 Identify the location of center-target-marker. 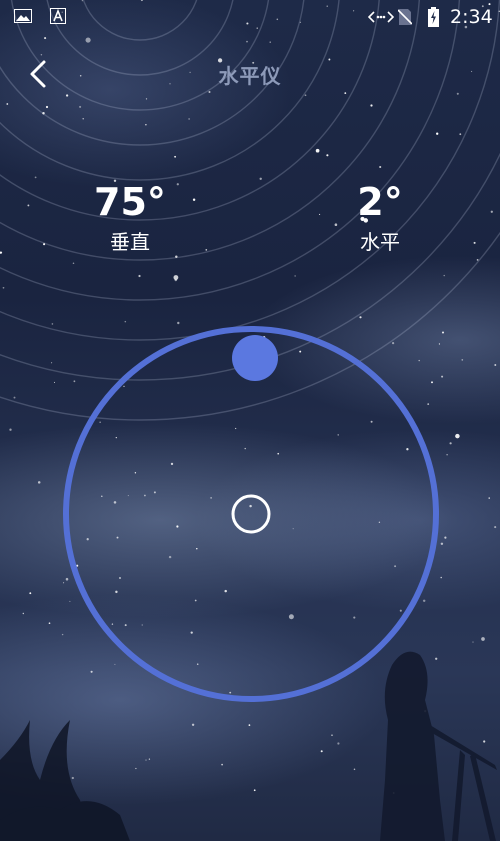
(251, 514).